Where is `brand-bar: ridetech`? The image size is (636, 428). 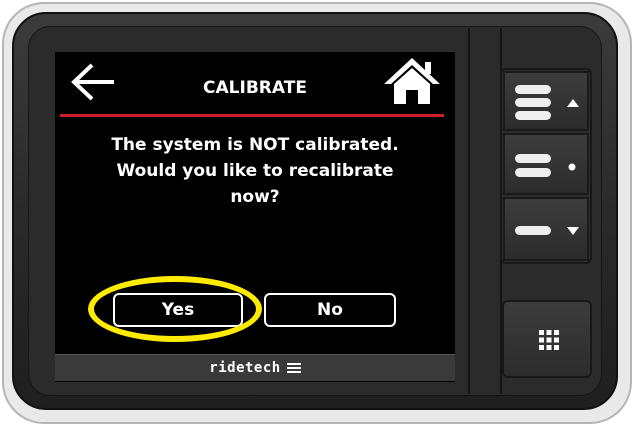
brand-bar: ridetech is located at coordinates (255, 367).